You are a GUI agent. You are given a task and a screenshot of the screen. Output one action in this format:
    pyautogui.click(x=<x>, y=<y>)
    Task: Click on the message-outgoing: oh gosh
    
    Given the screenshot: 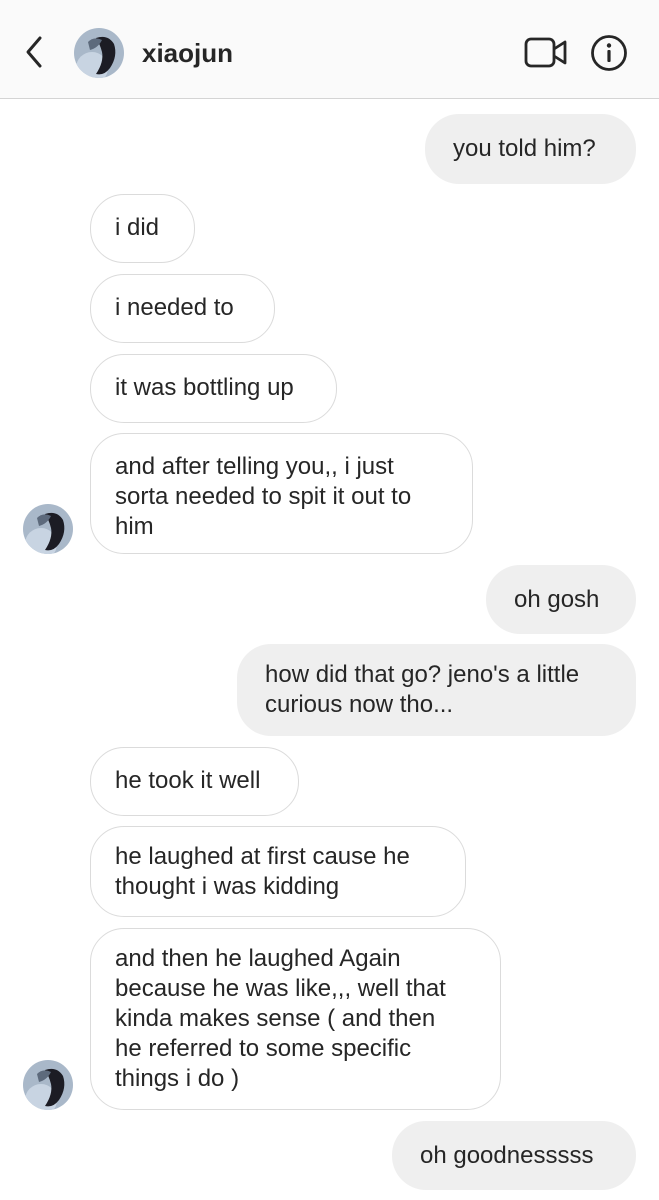 What is the action you would take?
    pyautogui.click(x=561, y=599)
    